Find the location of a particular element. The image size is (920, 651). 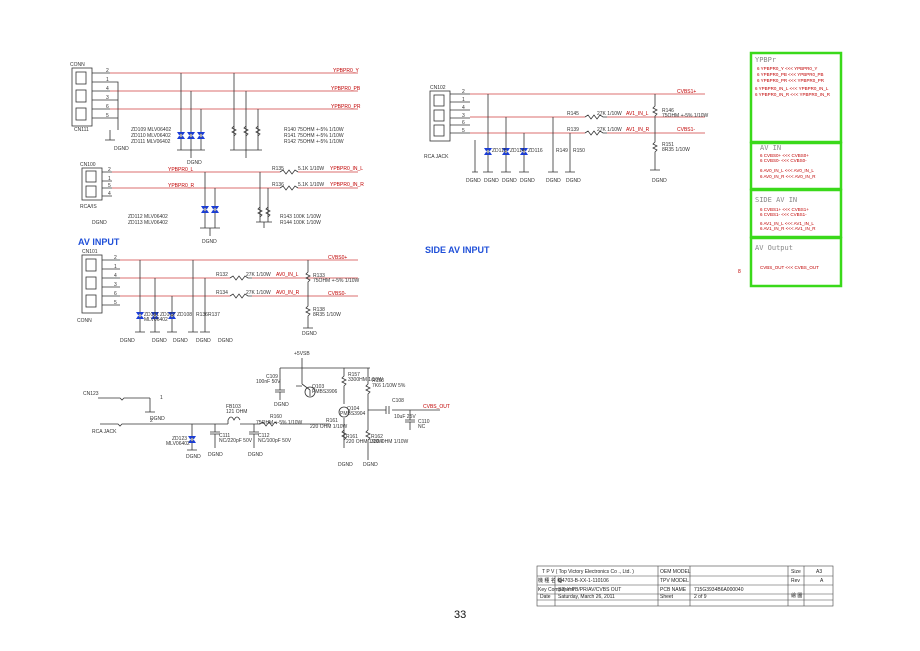

svg-text:C109100nF 50V: C109 100nF 50V is located at coordinates (268, 379).